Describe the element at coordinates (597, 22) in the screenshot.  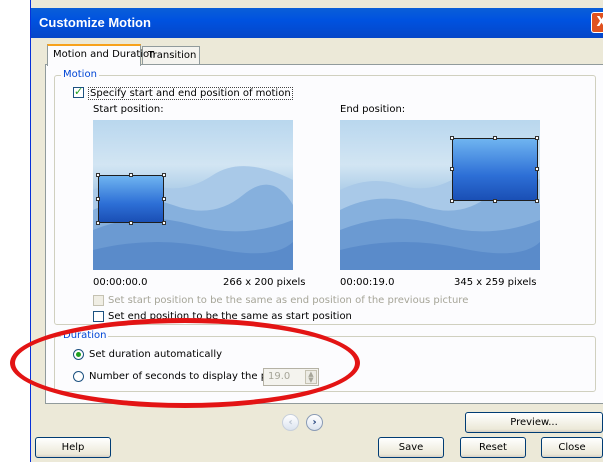
I see `close-window-icon: X` at that location.